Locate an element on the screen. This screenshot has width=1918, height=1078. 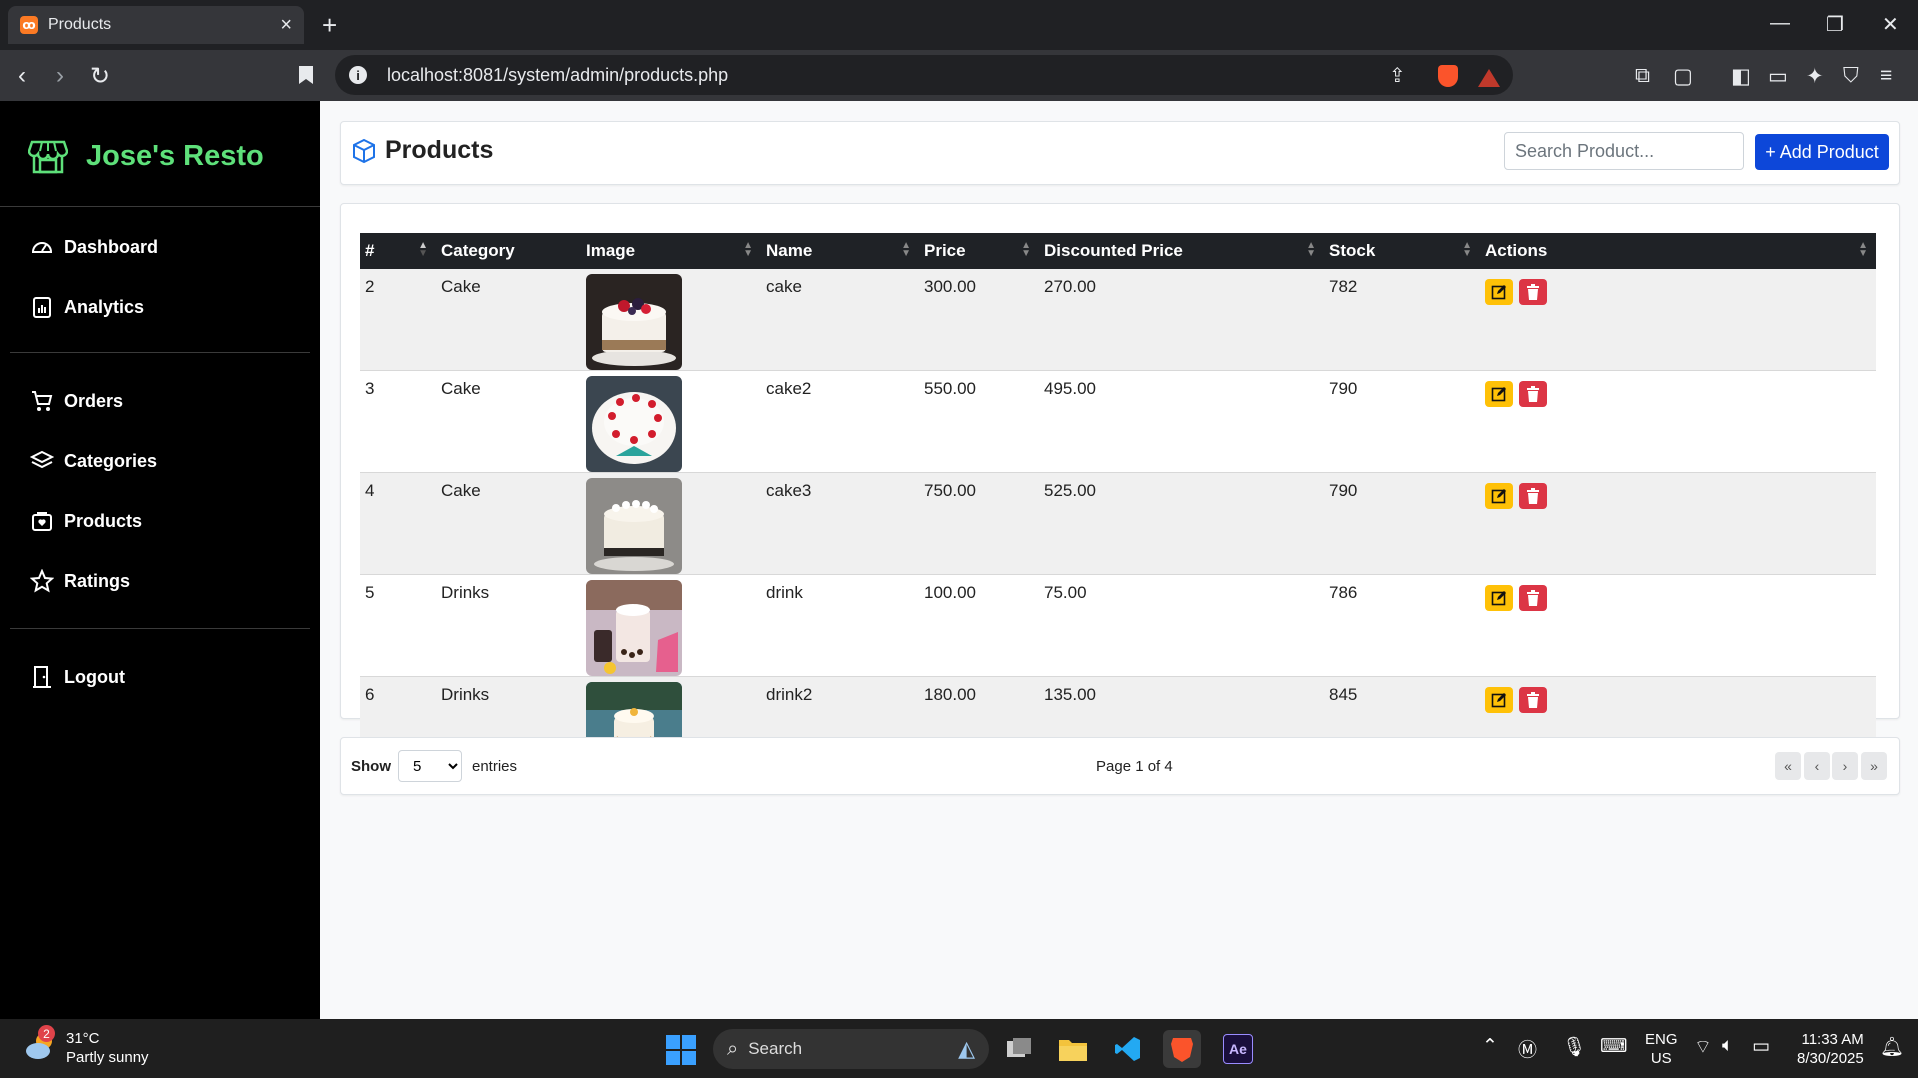
language-code: ENG is located at coordinates (1661, 1039).